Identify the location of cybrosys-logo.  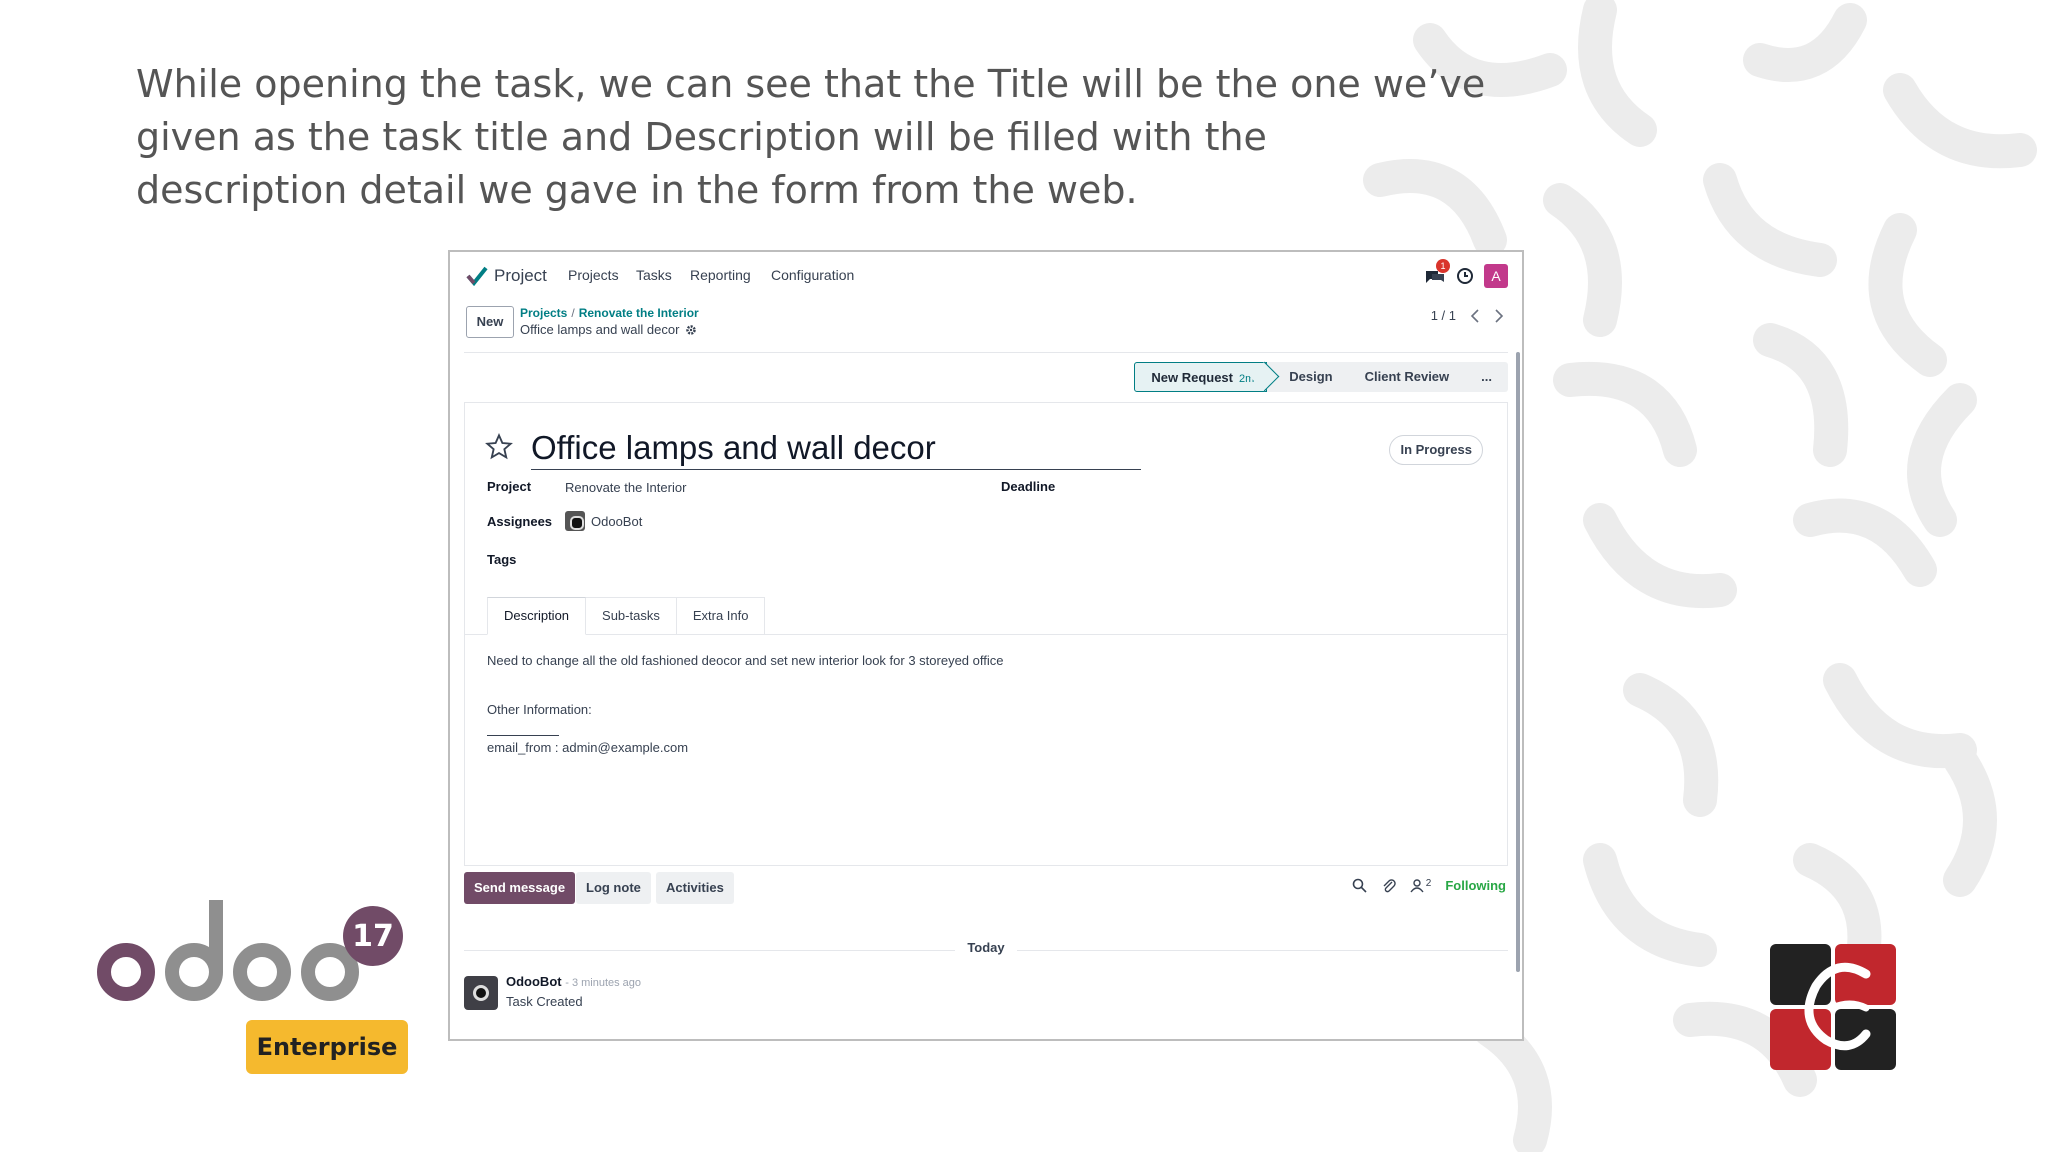
(1833, 1007).